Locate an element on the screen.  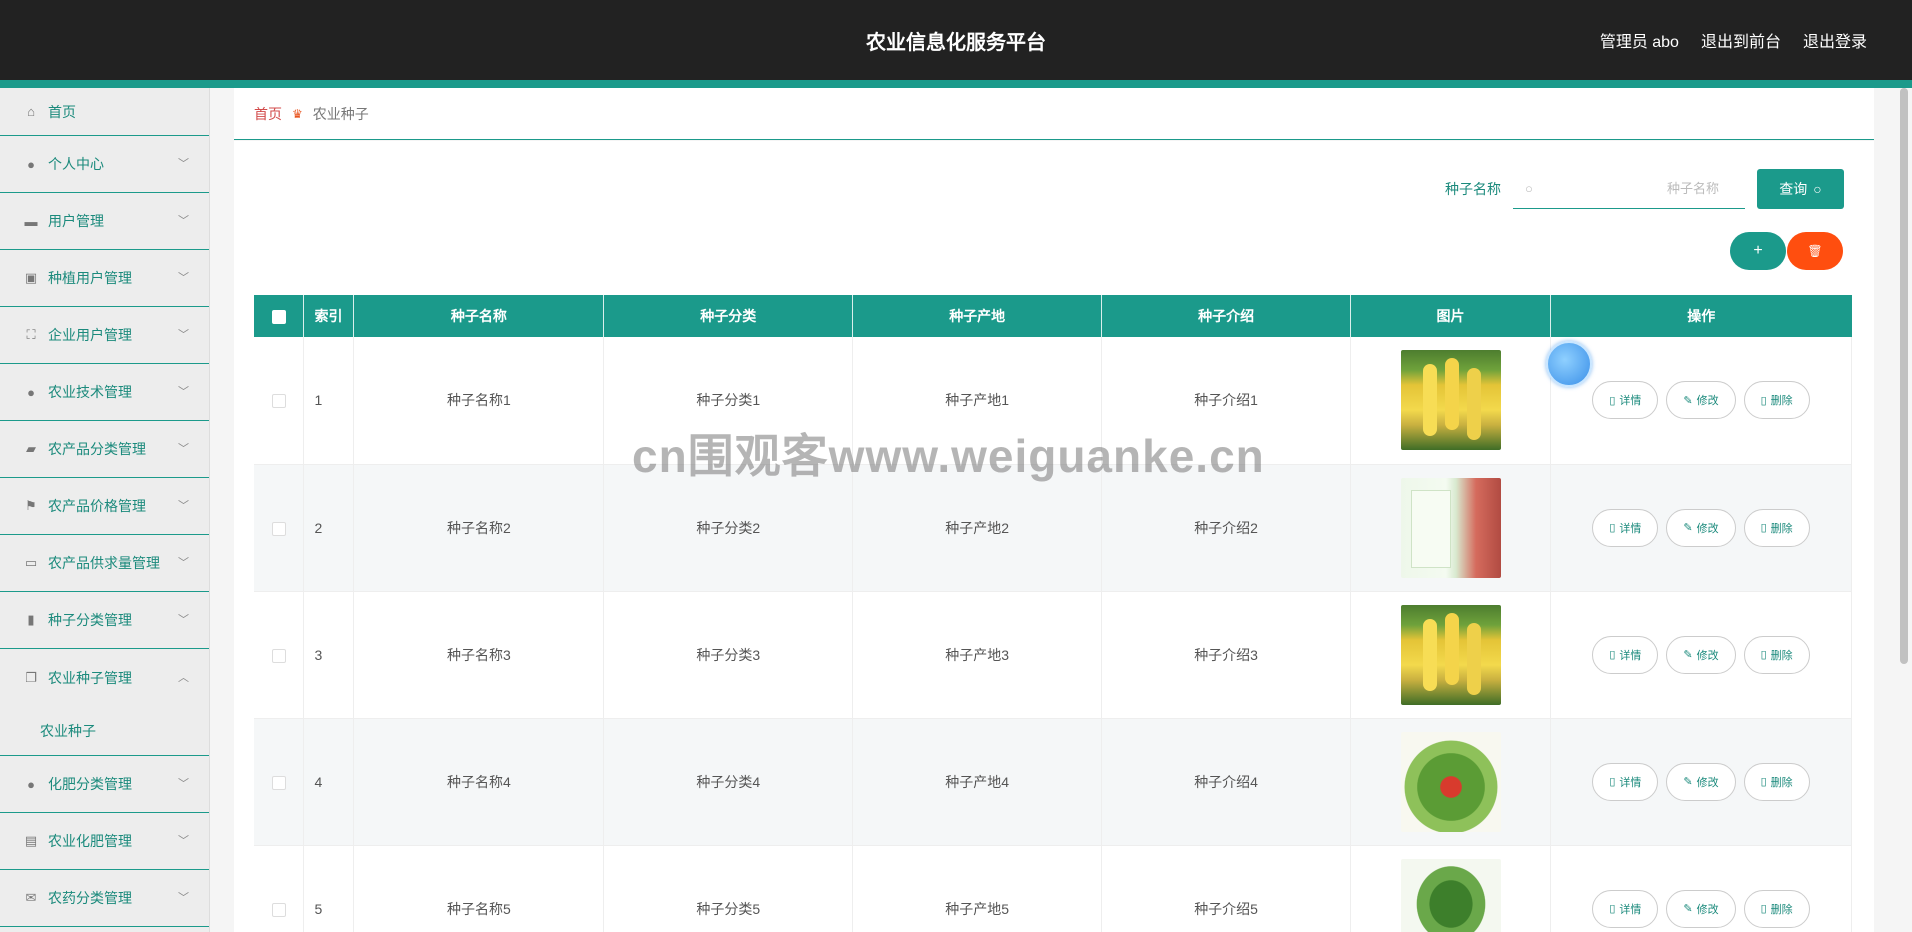
sidebar-item-label: 种子分类管理 is located at coordinates (90, 620).